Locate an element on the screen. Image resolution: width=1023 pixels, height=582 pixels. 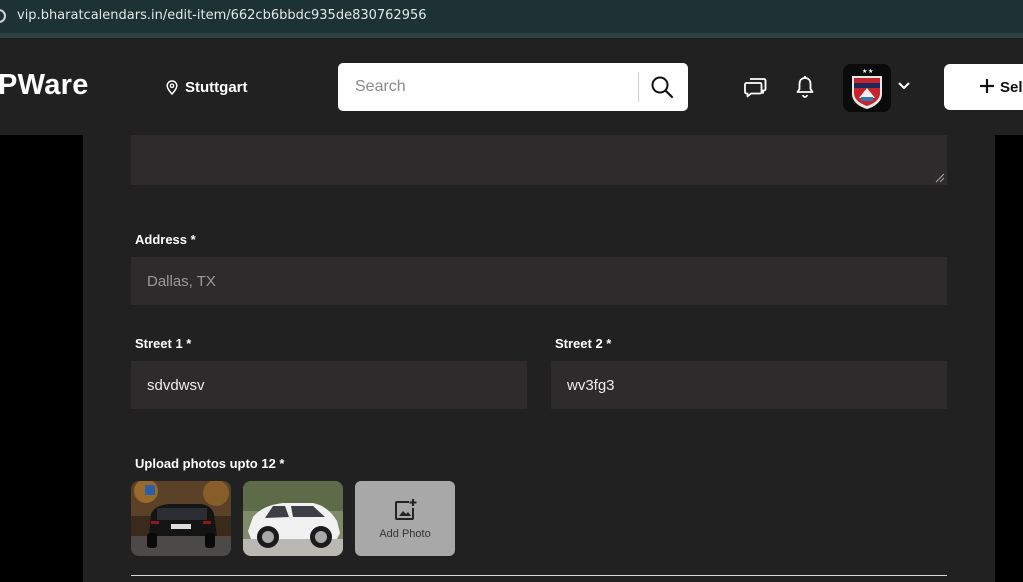
street1-input: sdvdwsv is located at coordinates (329, 385).